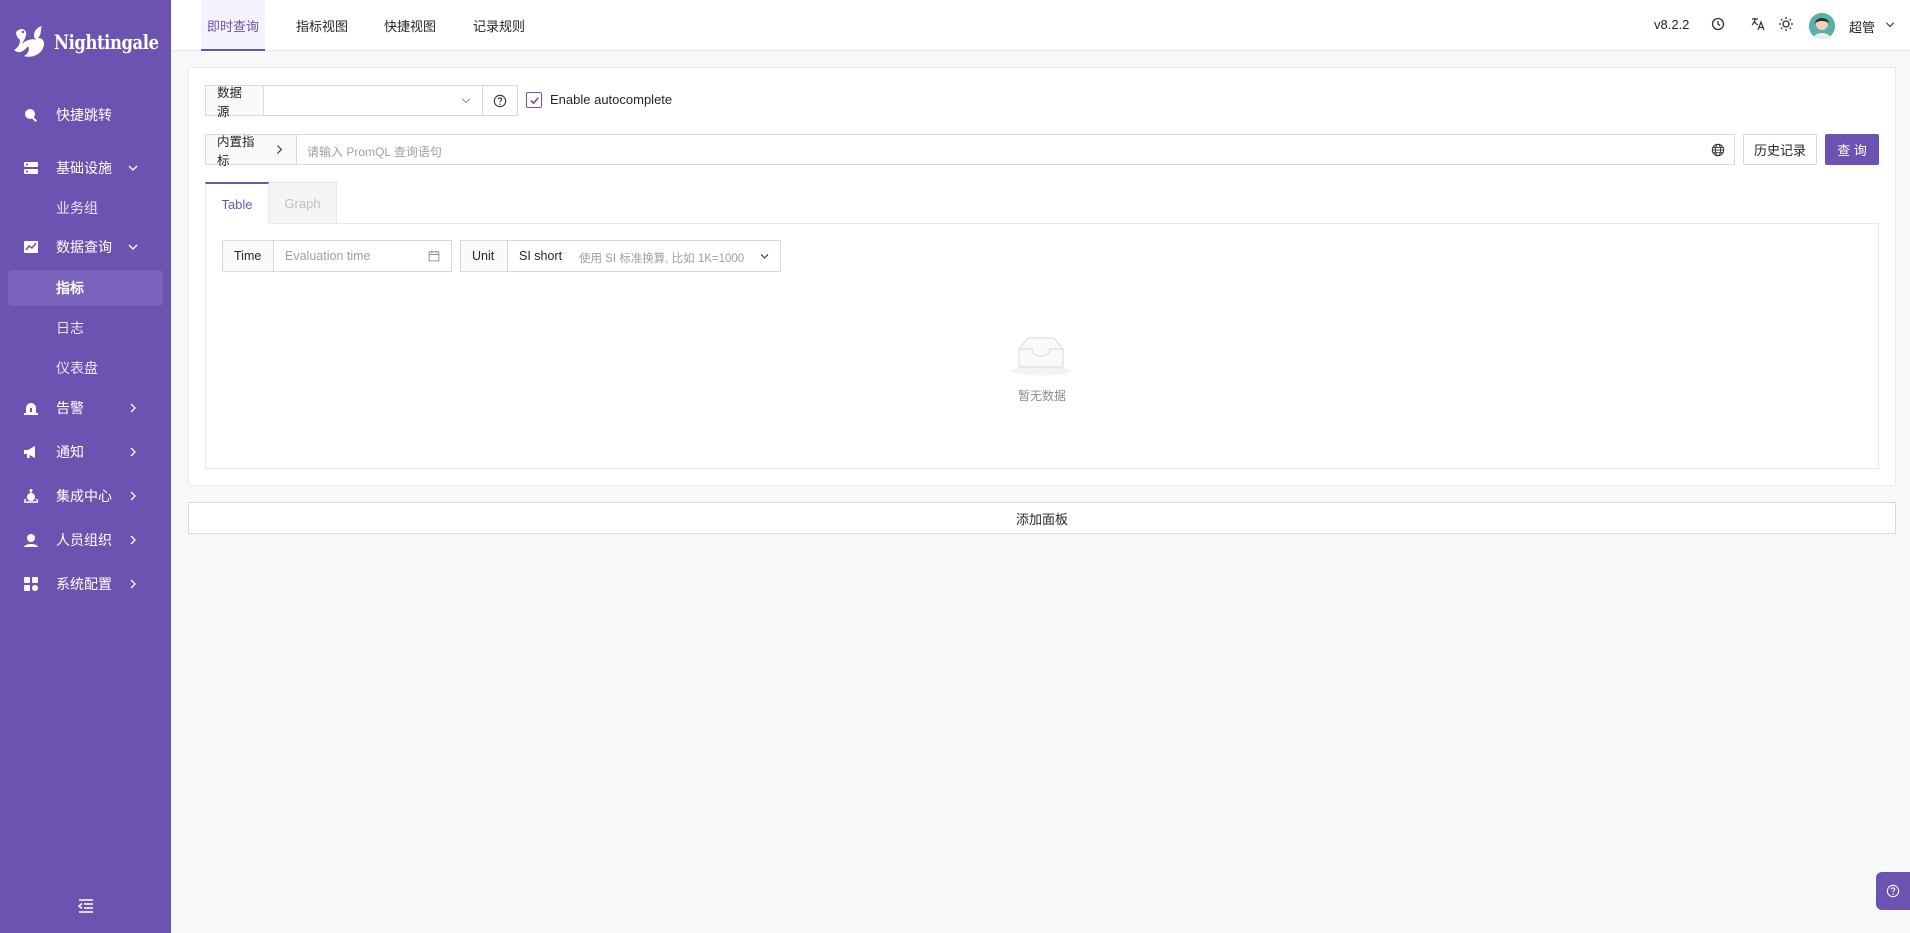 This screenshot has height=933, width=1910. I want to click on collapse-menu-icon, so click(86, 906).